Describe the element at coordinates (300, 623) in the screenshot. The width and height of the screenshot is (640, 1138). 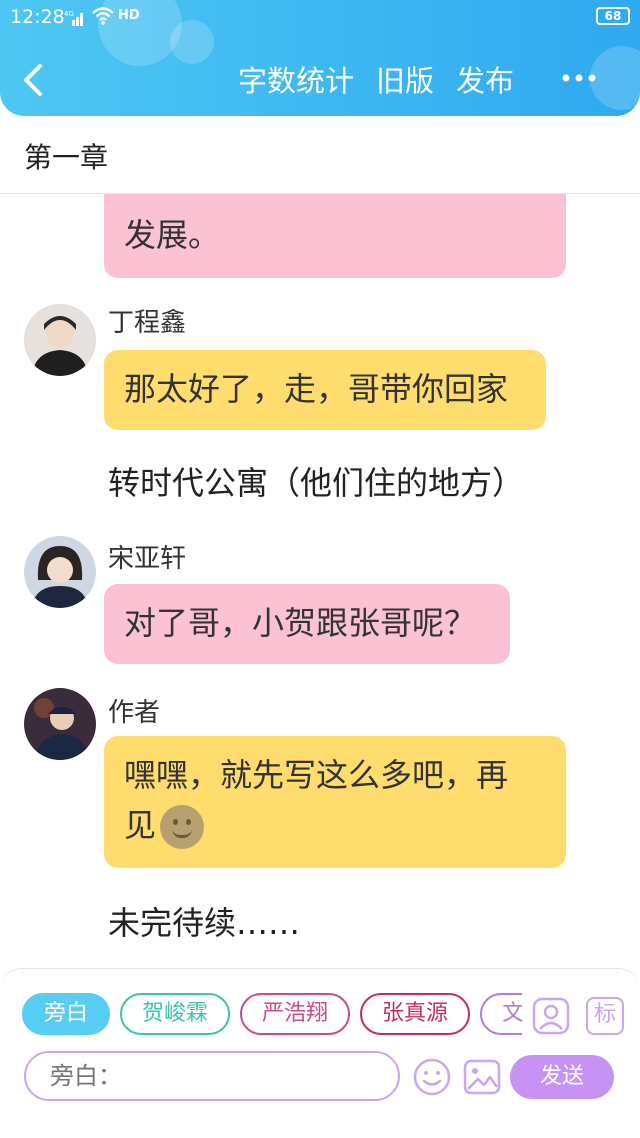
I see `chat-bubble-text: 对了哥，小贺跟张哥呢？` at that location.